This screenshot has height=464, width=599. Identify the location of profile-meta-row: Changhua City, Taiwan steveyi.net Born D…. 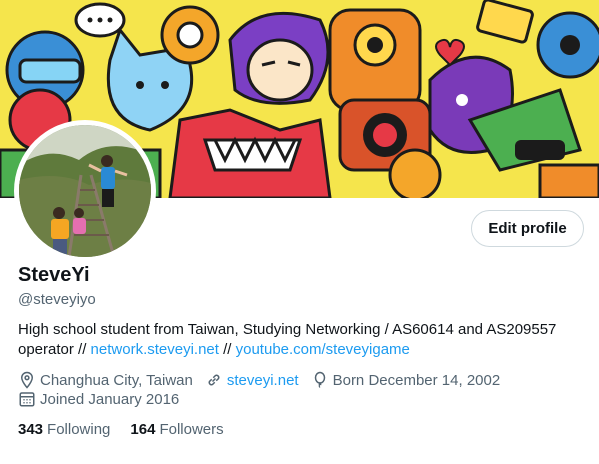
(265, 380).